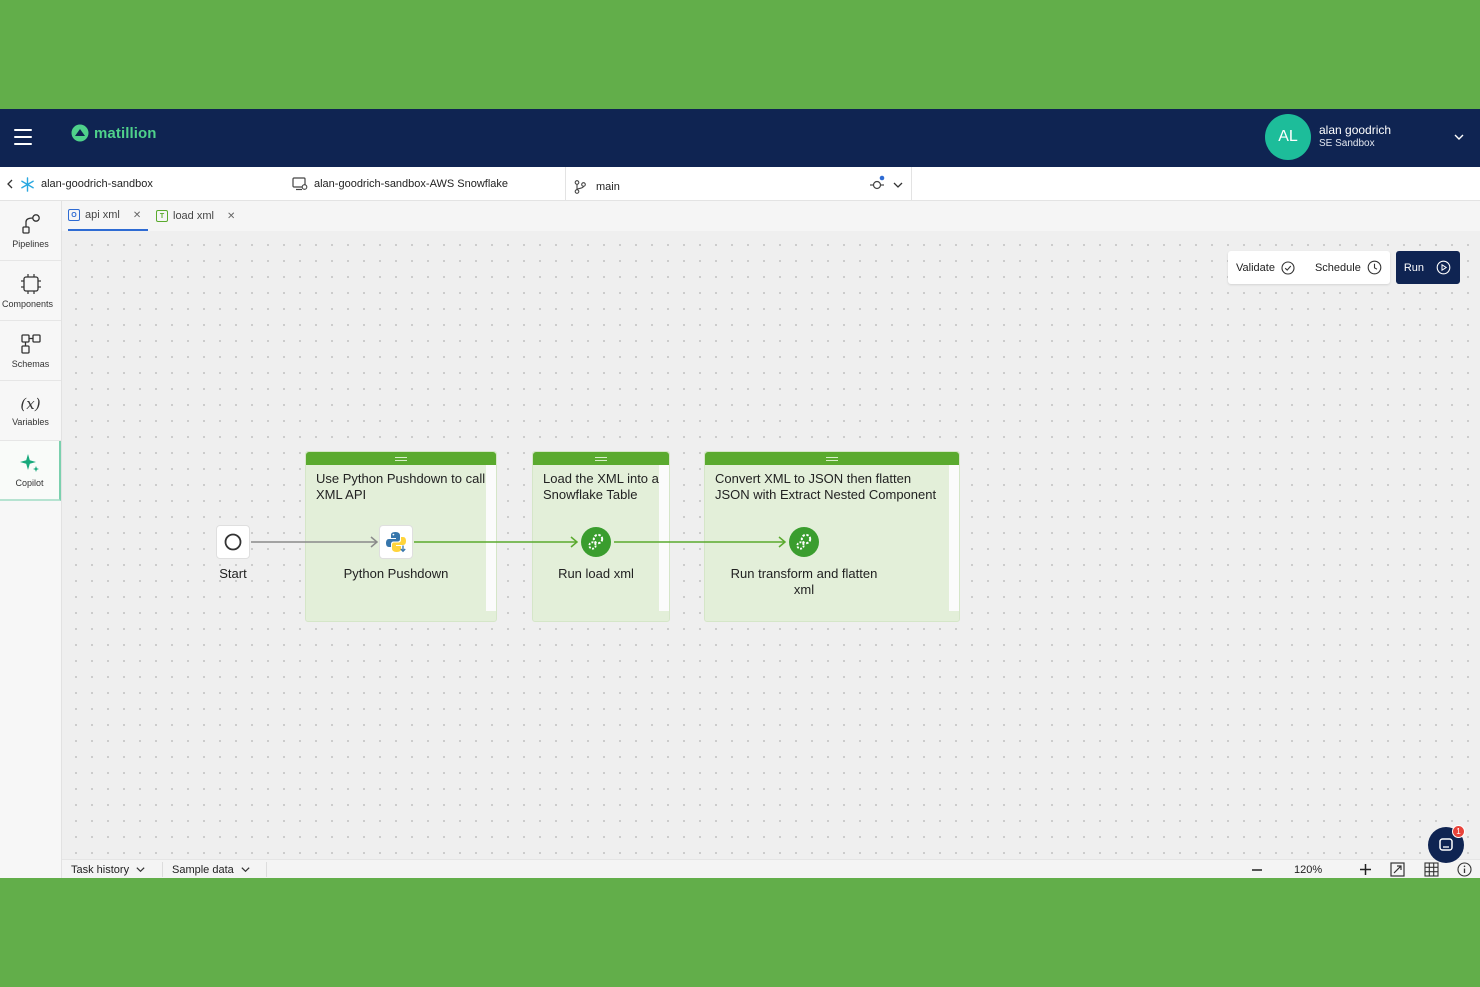 Image resolution: width=1480 pixels, height=987 pixels. I want to click on sidebar-label: Copilot, so click(29, 483).